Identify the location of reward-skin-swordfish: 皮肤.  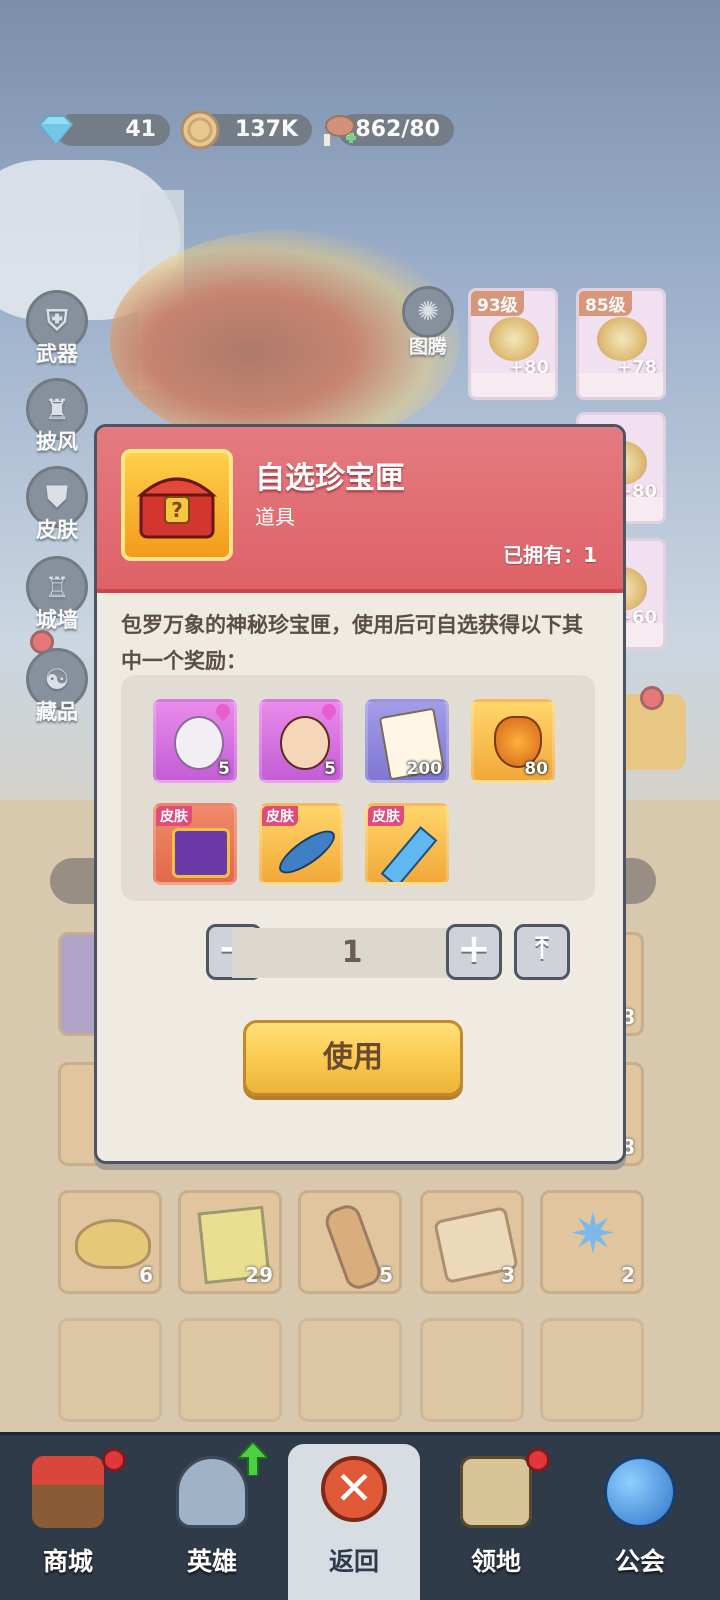
(301, 844).